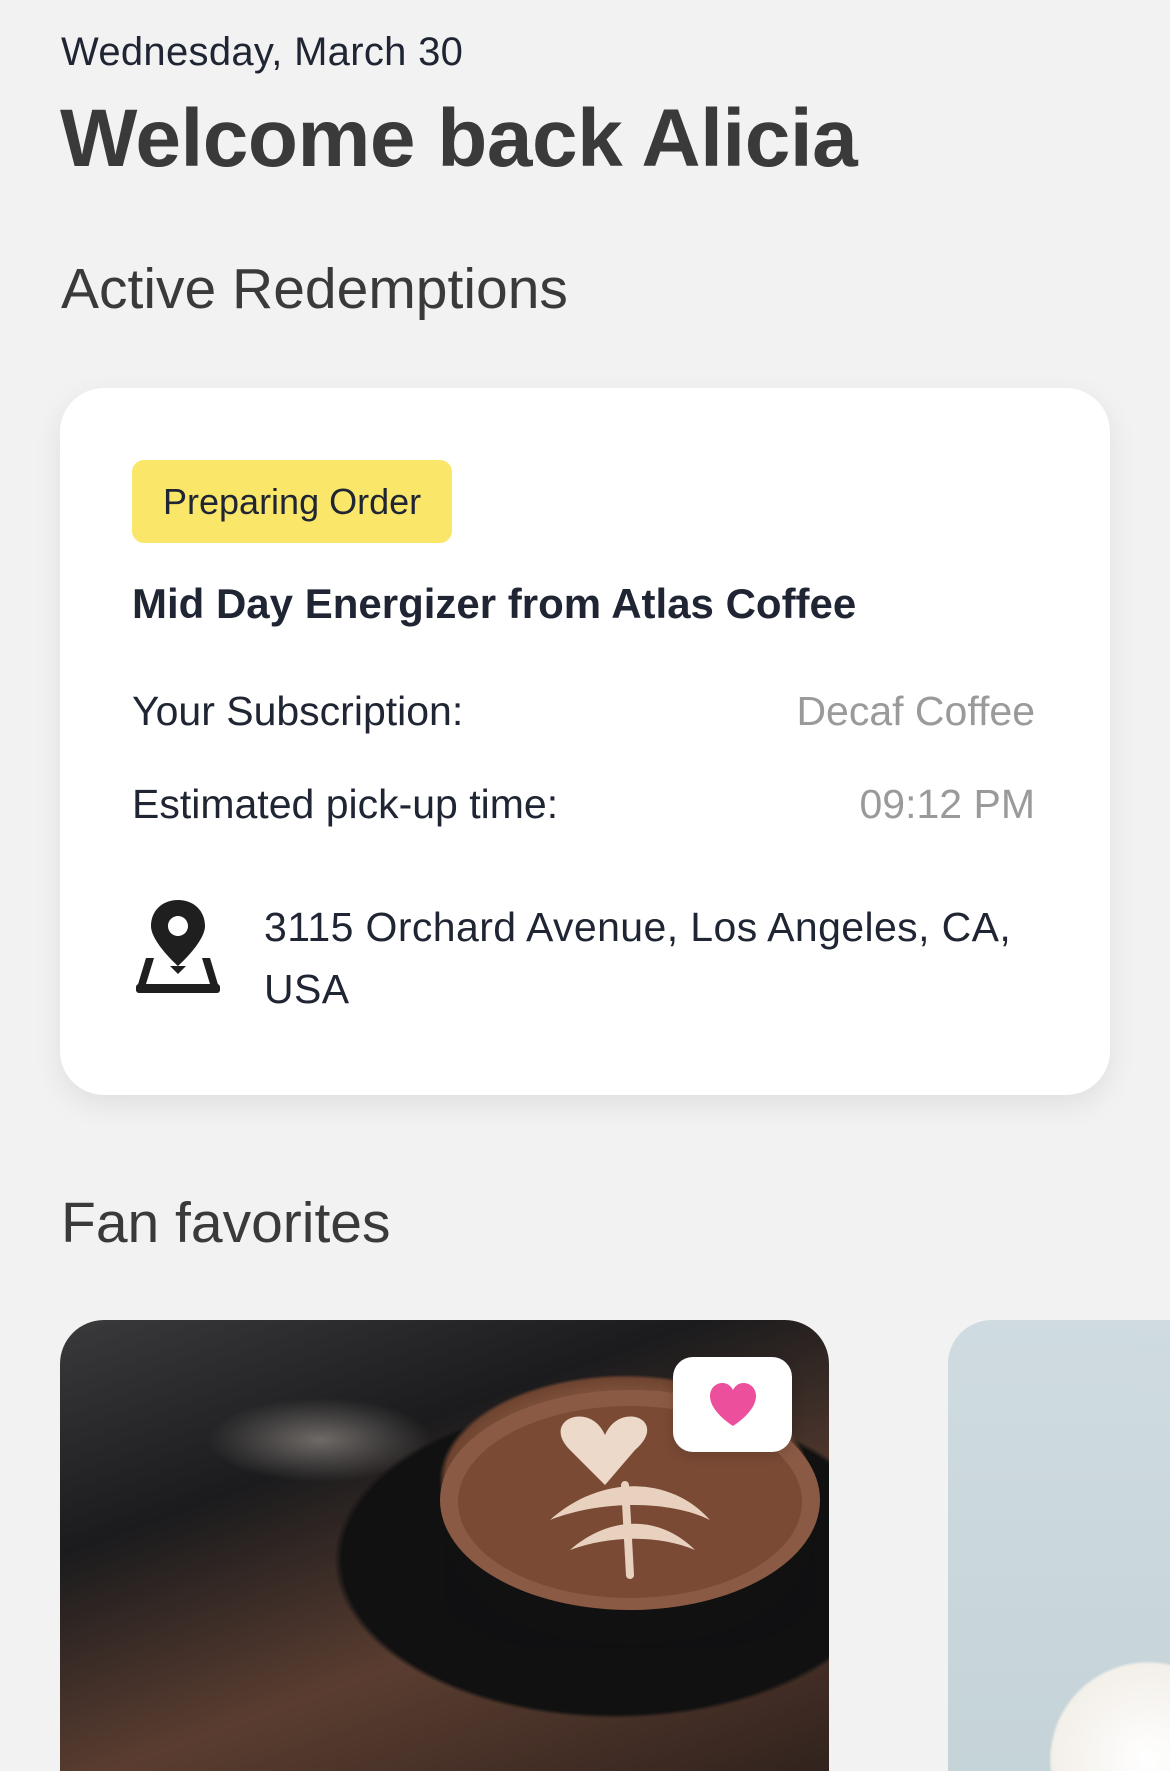  What do you see at coordinates (915, 711) in the screenshot?
I see `subscription-value: Decaf Coffee` at bounding box center [915, 711].